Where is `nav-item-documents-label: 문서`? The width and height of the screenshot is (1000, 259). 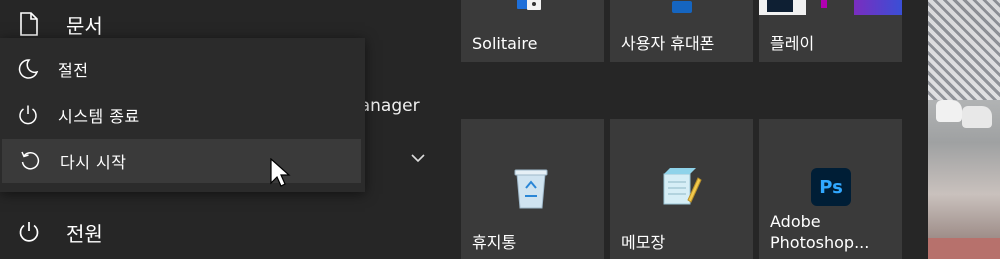
nav-item-documents-label: 문서 is located at coordinates (84, 25).